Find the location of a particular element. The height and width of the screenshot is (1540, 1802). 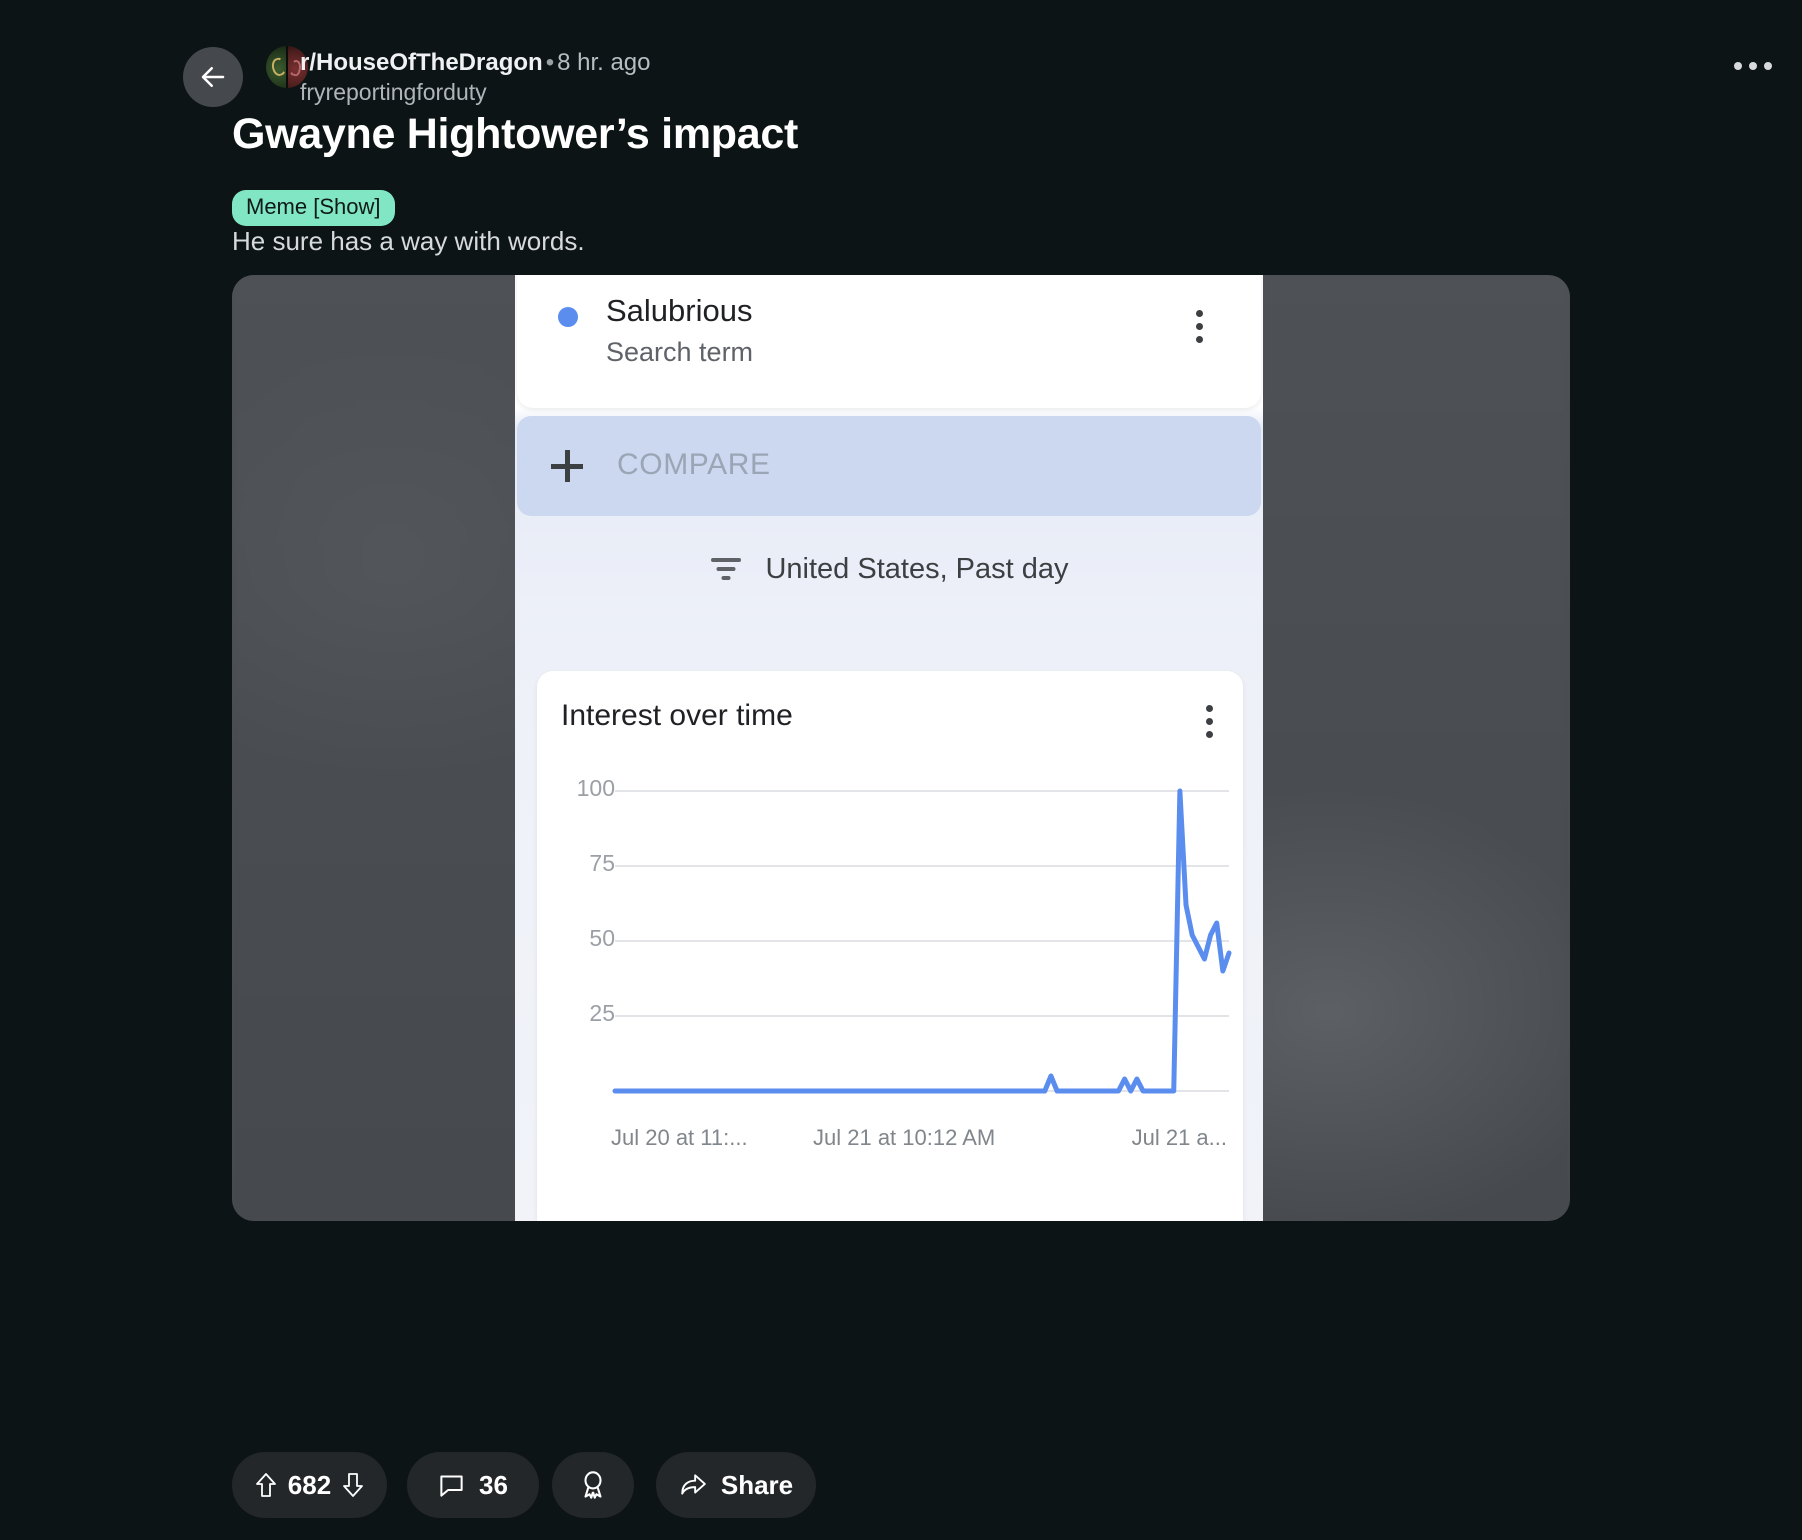

vote-score: 682 is located at coordinates (309, 1484).